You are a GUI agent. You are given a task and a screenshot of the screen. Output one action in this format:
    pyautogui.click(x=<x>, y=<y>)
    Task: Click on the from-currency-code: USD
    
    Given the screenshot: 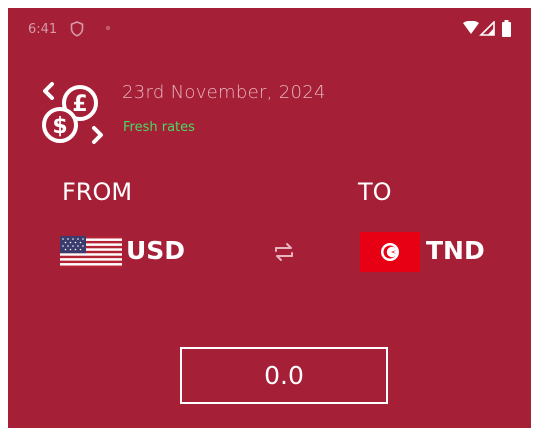 What is the action you would take?
    pyautogui.click(x=156, y=250)
    